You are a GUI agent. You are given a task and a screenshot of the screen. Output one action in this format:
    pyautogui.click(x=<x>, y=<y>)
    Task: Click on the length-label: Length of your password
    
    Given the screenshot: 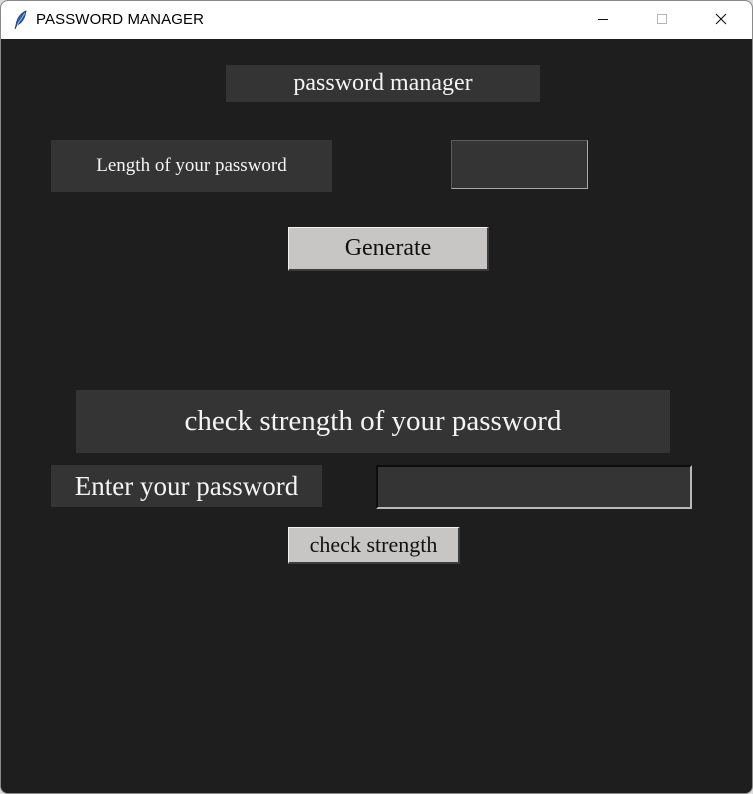 What is the action you would take?
    pyautogui.click(x=191, y=166)
    